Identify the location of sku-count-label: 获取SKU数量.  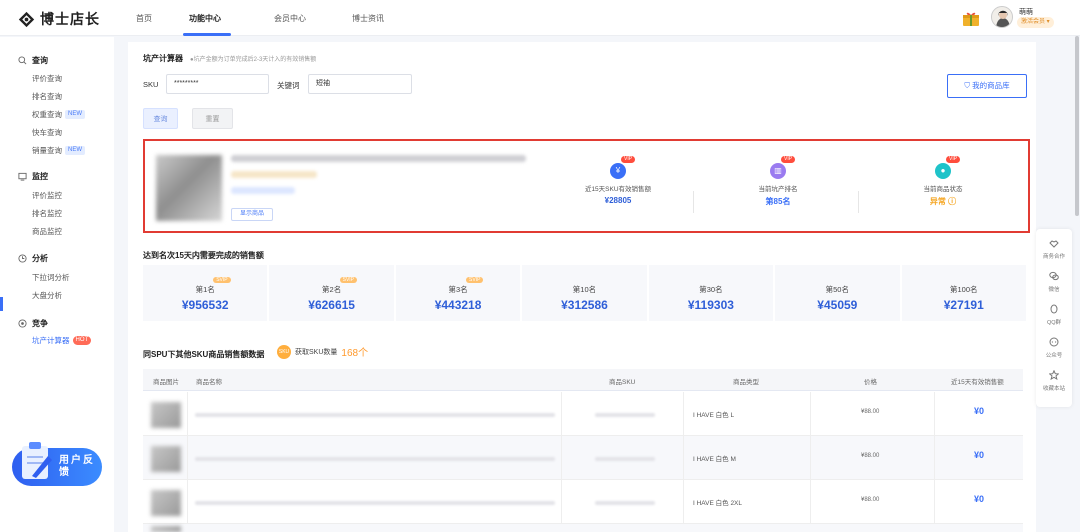
(316, 352).